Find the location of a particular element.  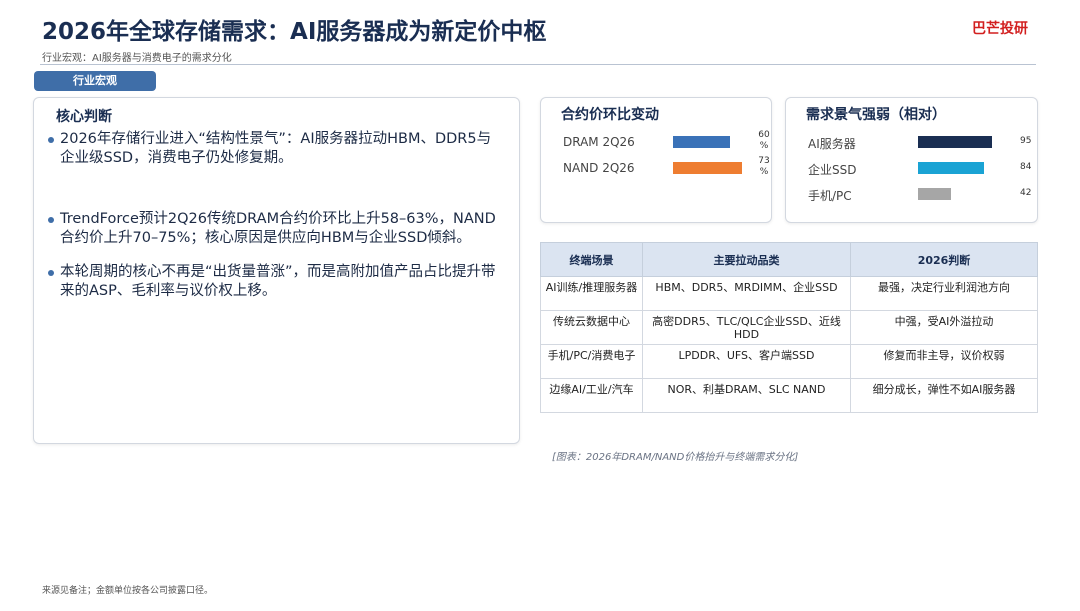

bar-label: 手机/PC is located at coordinates (830, 196).